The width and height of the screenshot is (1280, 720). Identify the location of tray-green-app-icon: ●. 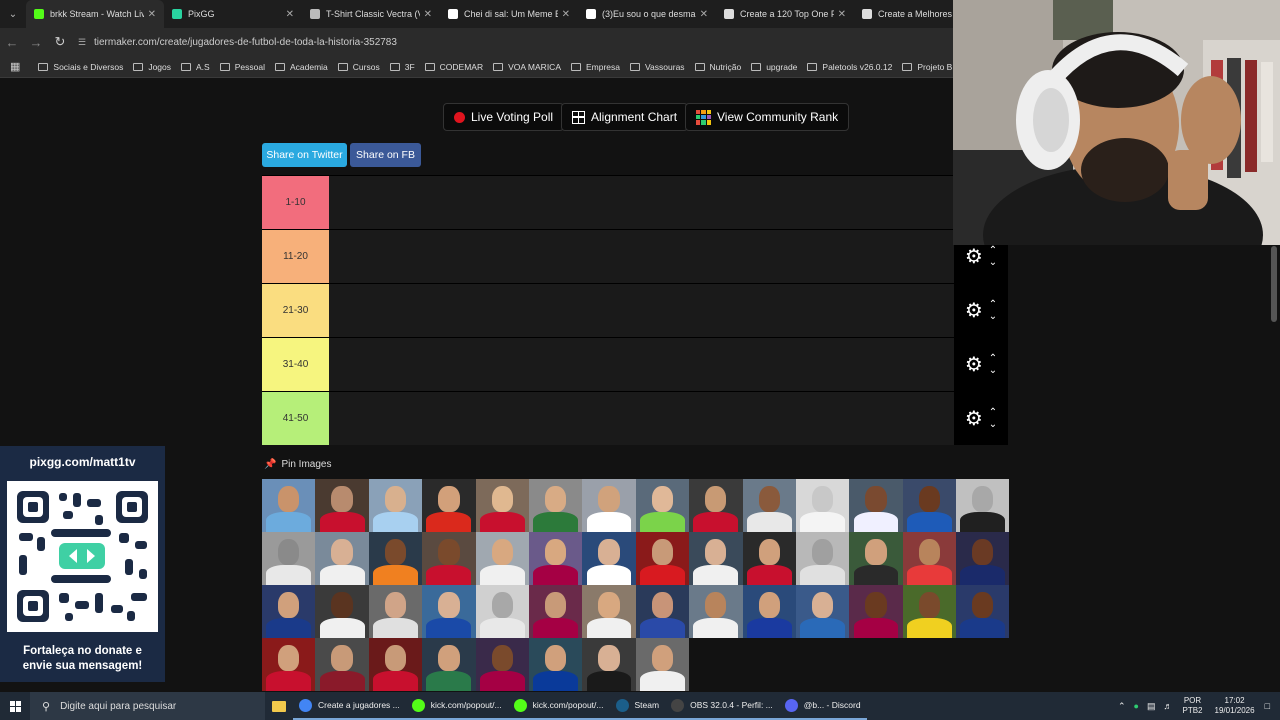
(1136, 706).